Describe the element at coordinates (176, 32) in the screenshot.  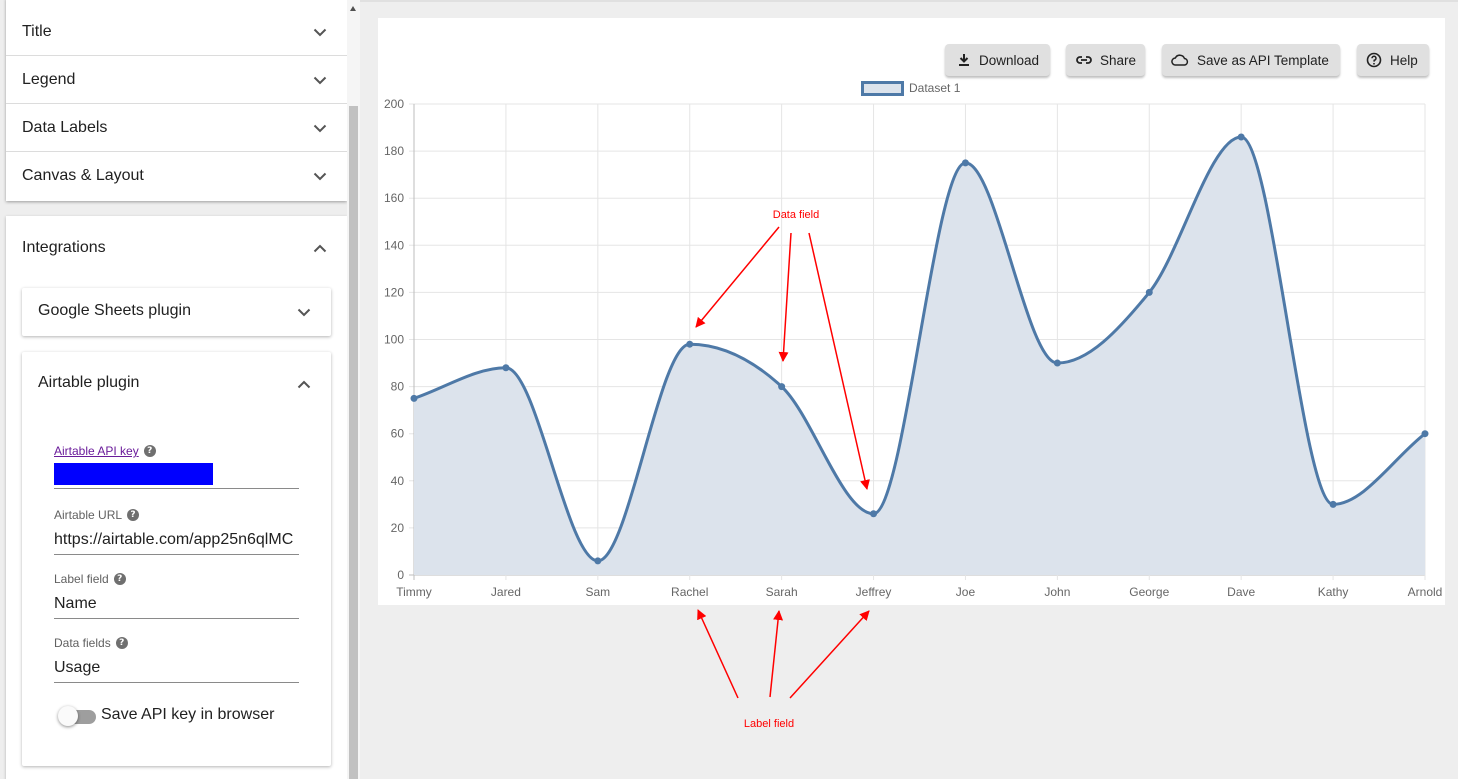
I see `accordion-title: Title` at that location.